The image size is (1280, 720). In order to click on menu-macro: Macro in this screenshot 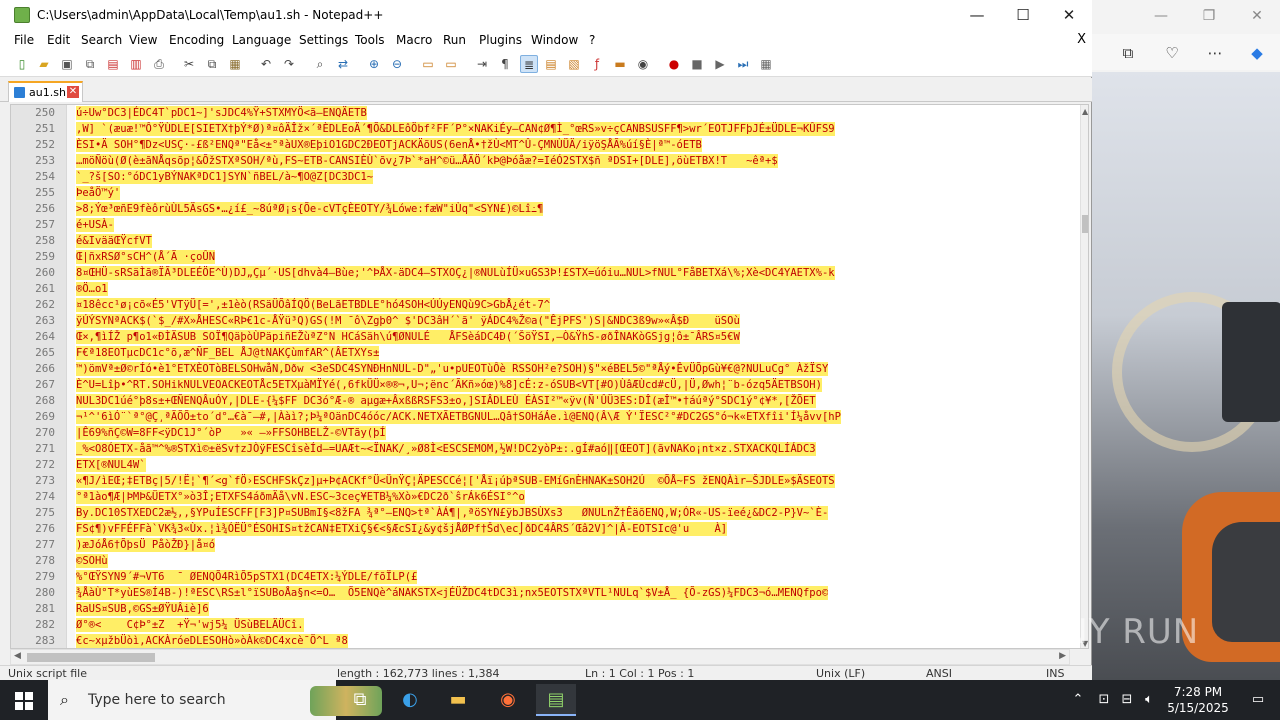, I will do `click(414, 40)`.